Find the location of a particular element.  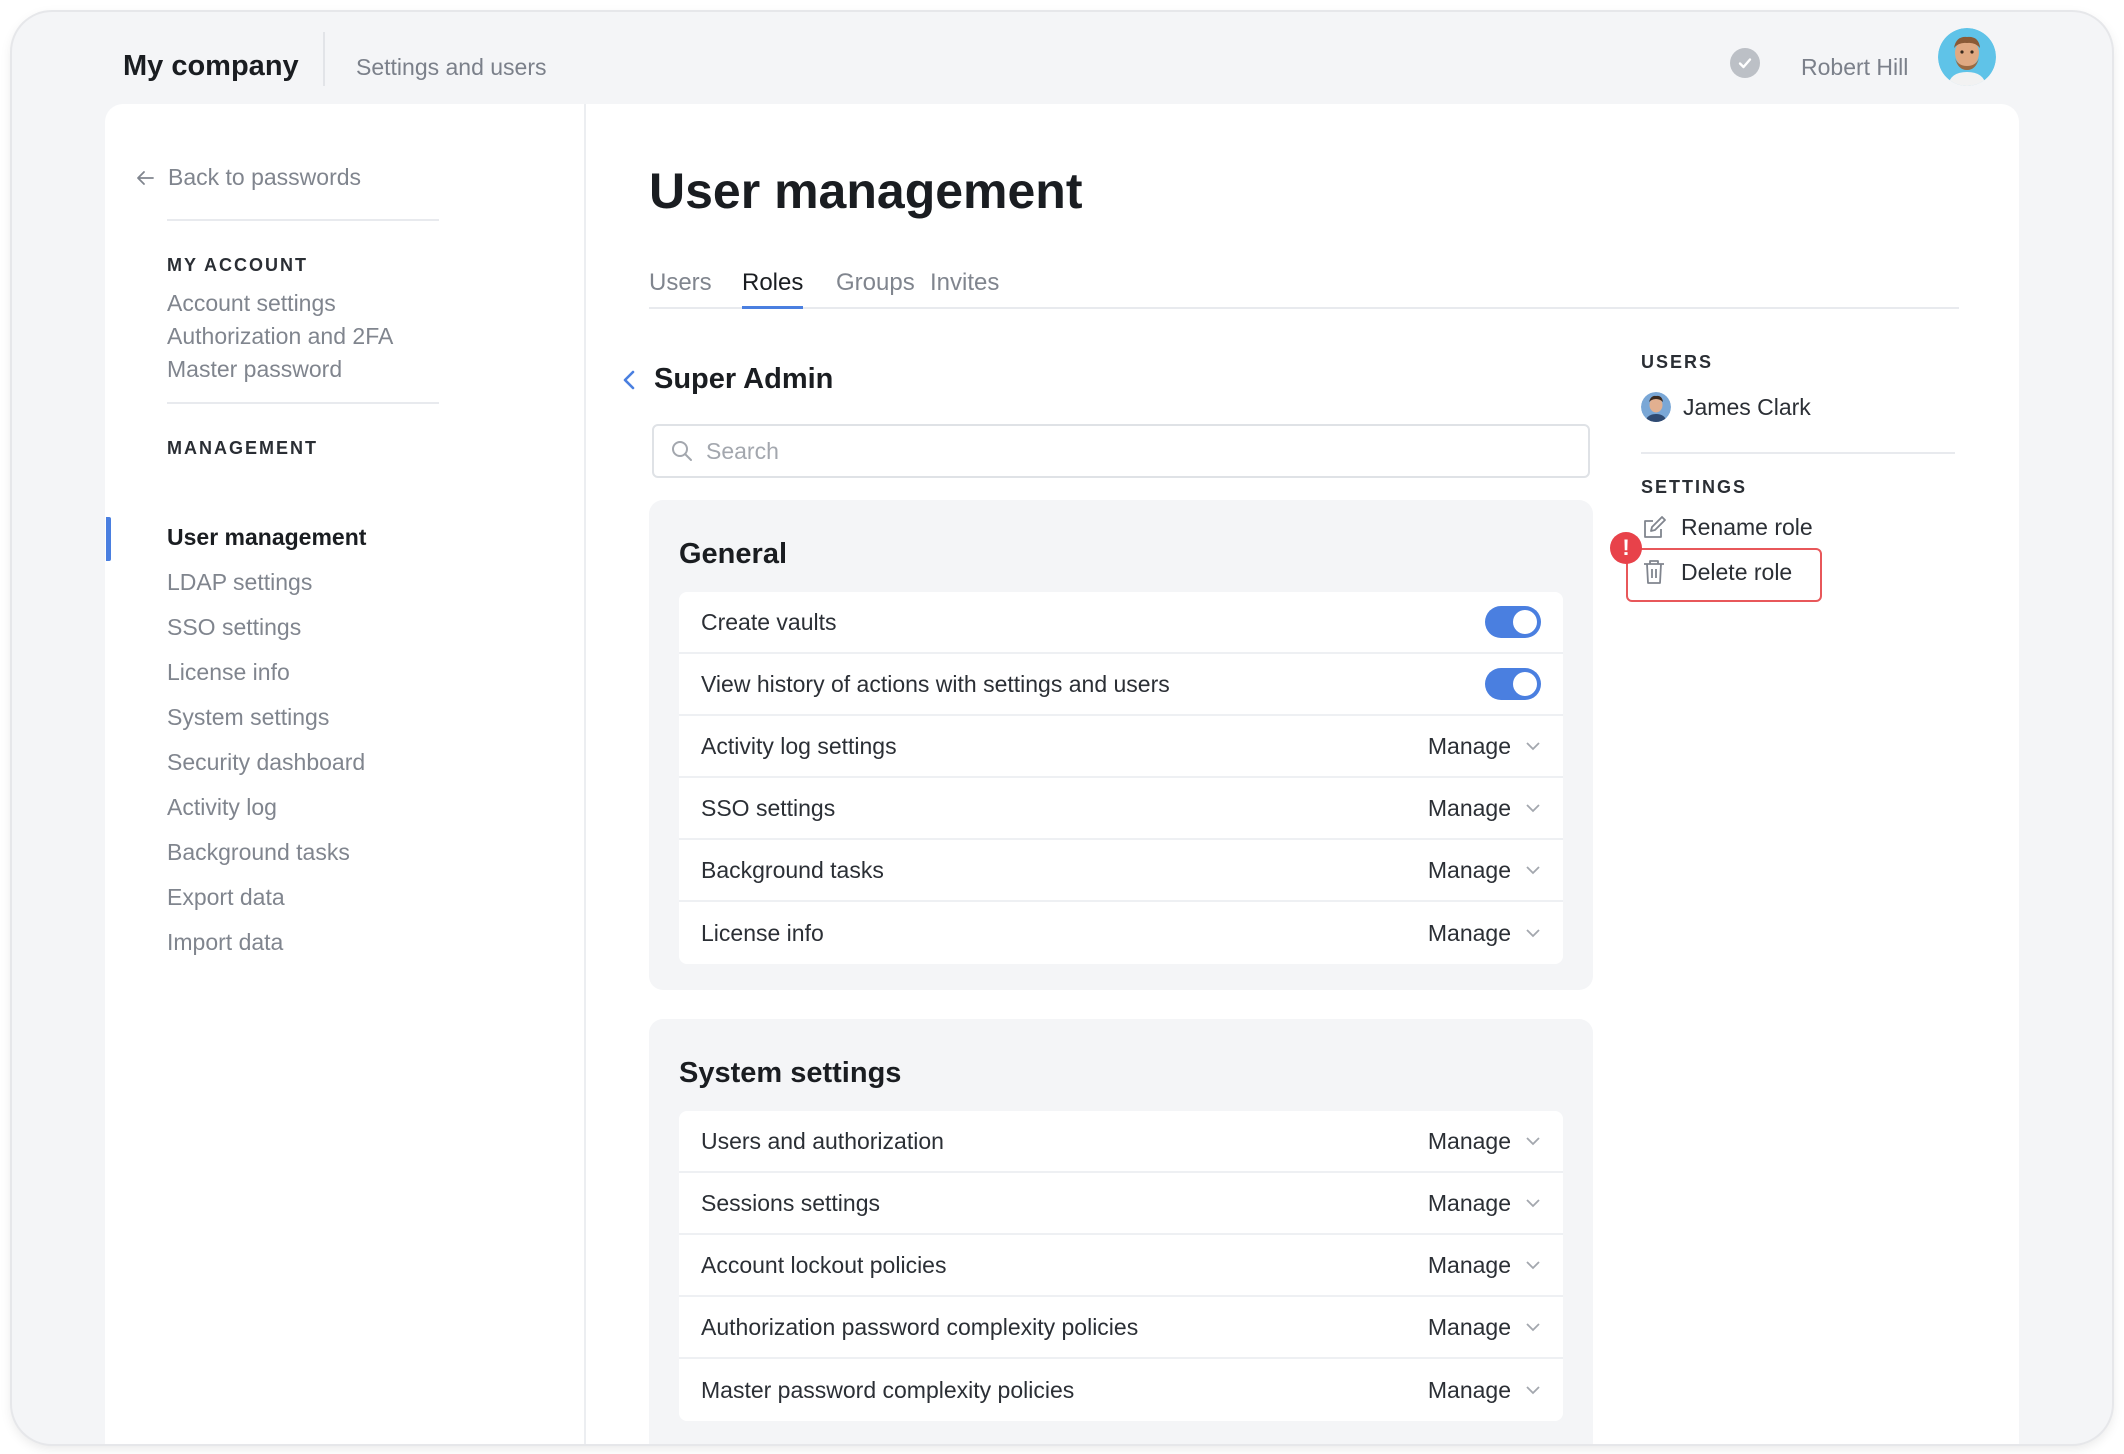

create-vaults-toggle is located at coordinates (1513, 622).